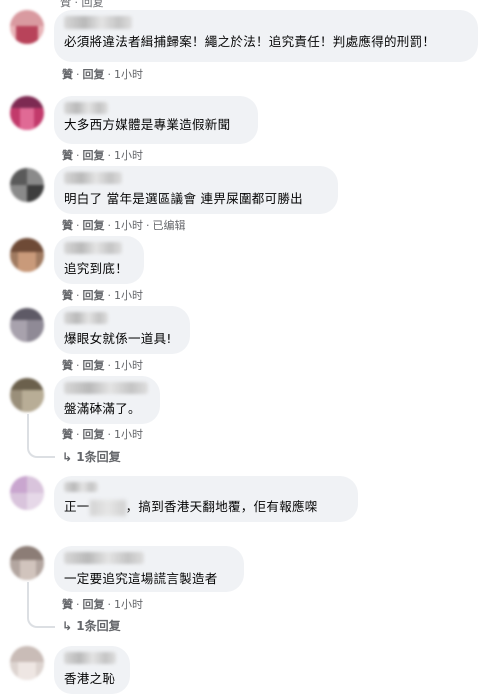 The height and width of the screenshot is (694, 500). Describe the element at coordinates (122, 330) in the screenshot. I see `comment-bubble: 爆眼女就係一道具!` at that location.